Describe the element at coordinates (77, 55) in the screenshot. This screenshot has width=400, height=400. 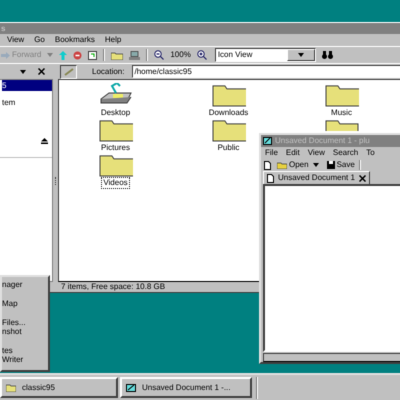
I see `stop-icon` at that location.